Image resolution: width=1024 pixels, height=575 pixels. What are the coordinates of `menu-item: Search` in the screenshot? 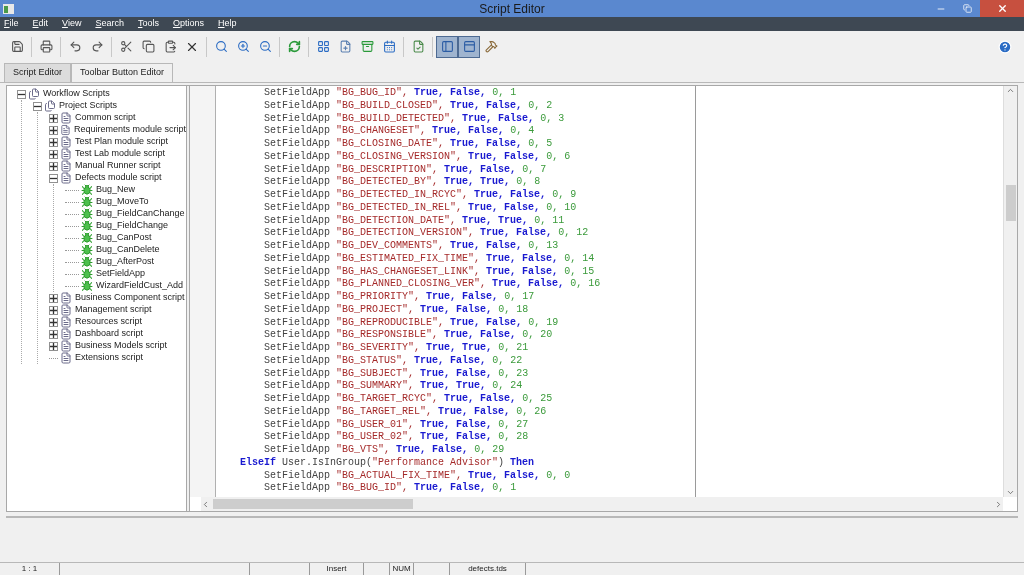 It's located at (109, 24).